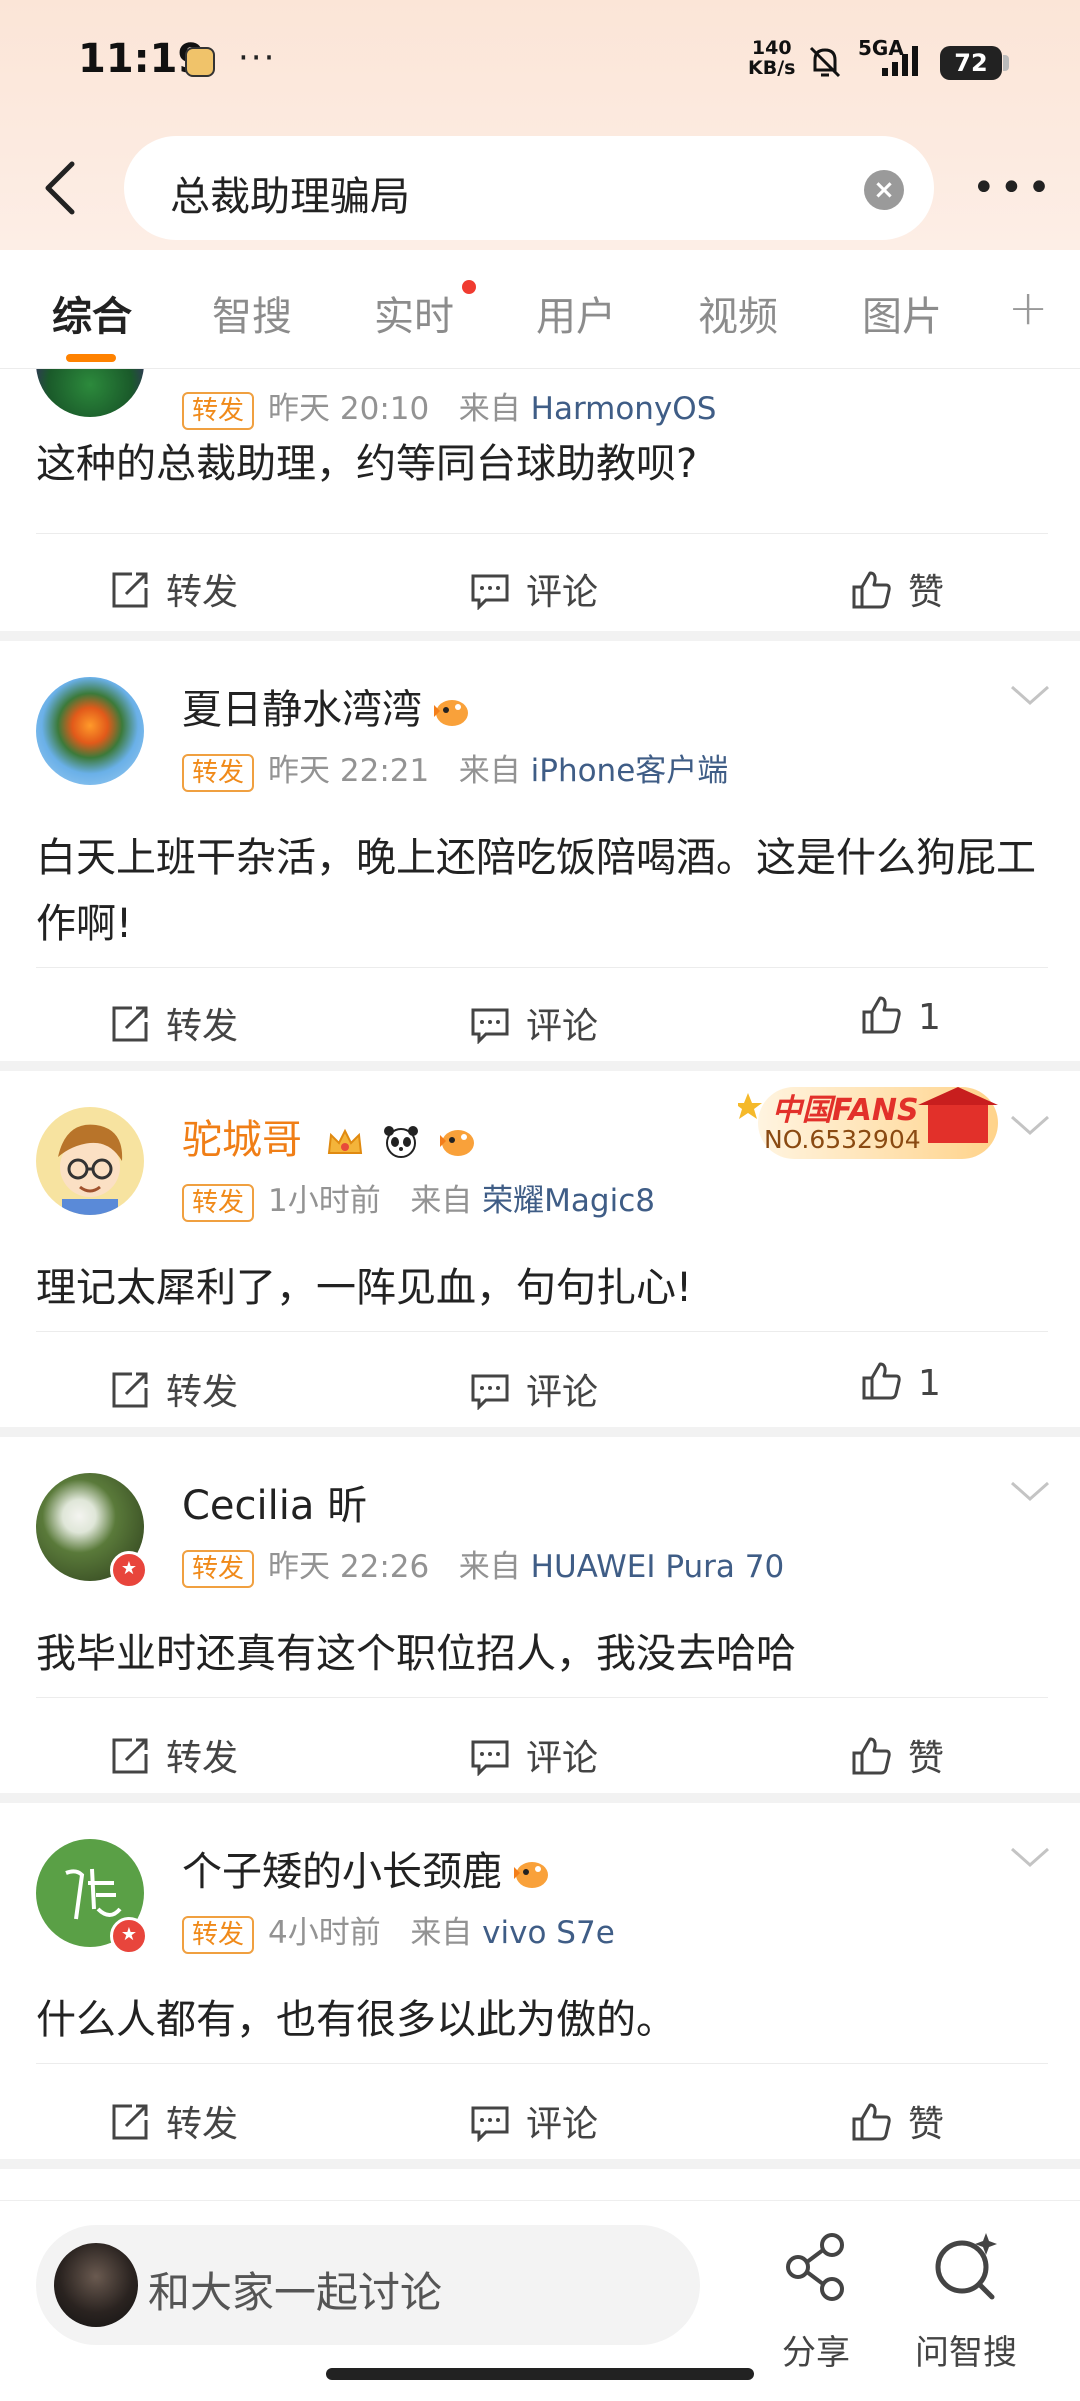 The height and width of the screenshot is (2401, 1080). What do you see at coordinates (531, 1875) in the screenshot?
I see `fish-badge-icon` at bounding box center [531, 1875].